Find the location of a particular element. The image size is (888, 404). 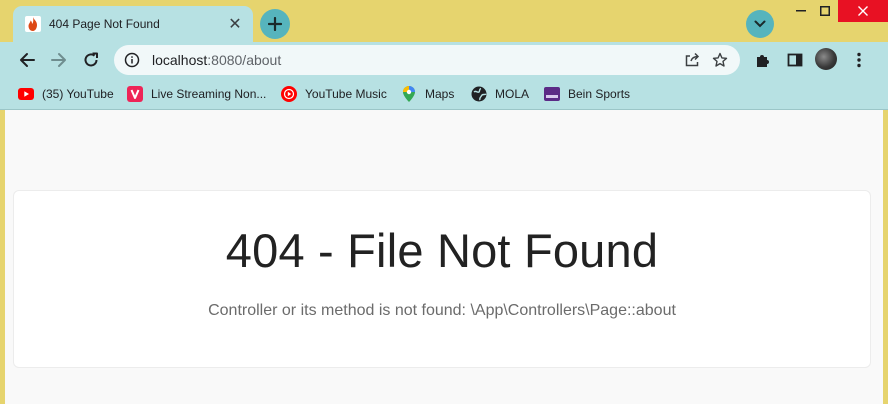

bookmark-star-icon is located at coordinates (720, 60).